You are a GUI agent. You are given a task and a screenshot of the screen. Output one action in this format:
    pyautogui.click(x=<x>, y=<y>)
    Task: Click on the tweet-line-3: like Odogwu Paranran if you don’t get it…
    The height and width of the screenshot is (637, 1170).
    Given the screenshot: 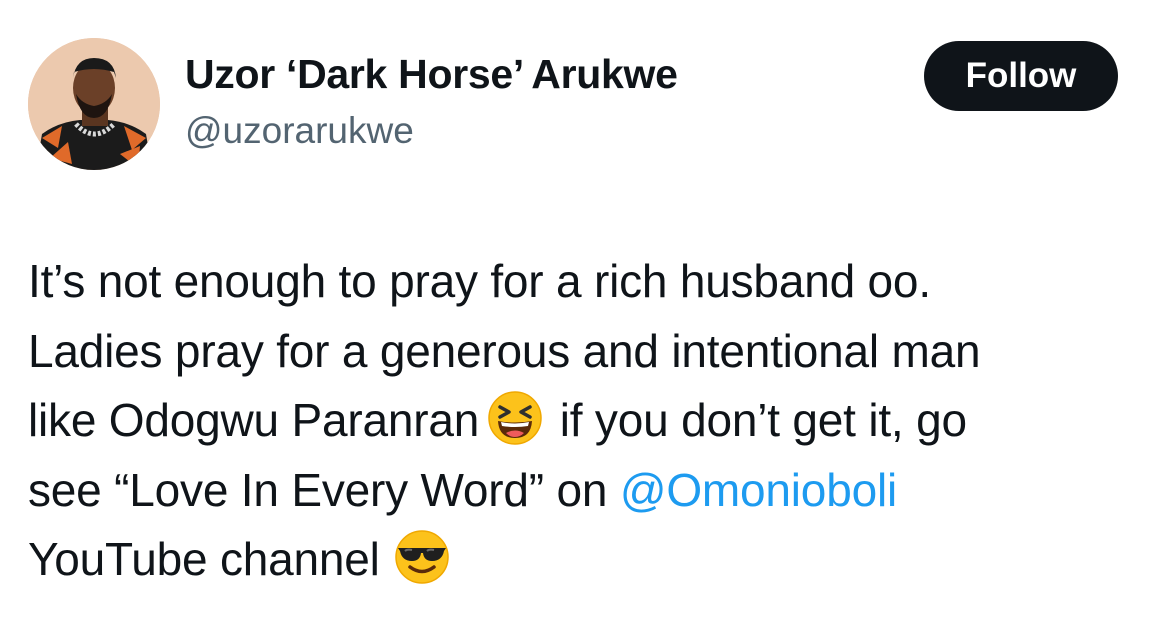 What is the action you would take?
    pyautogui.click(x=583, y=421)
    